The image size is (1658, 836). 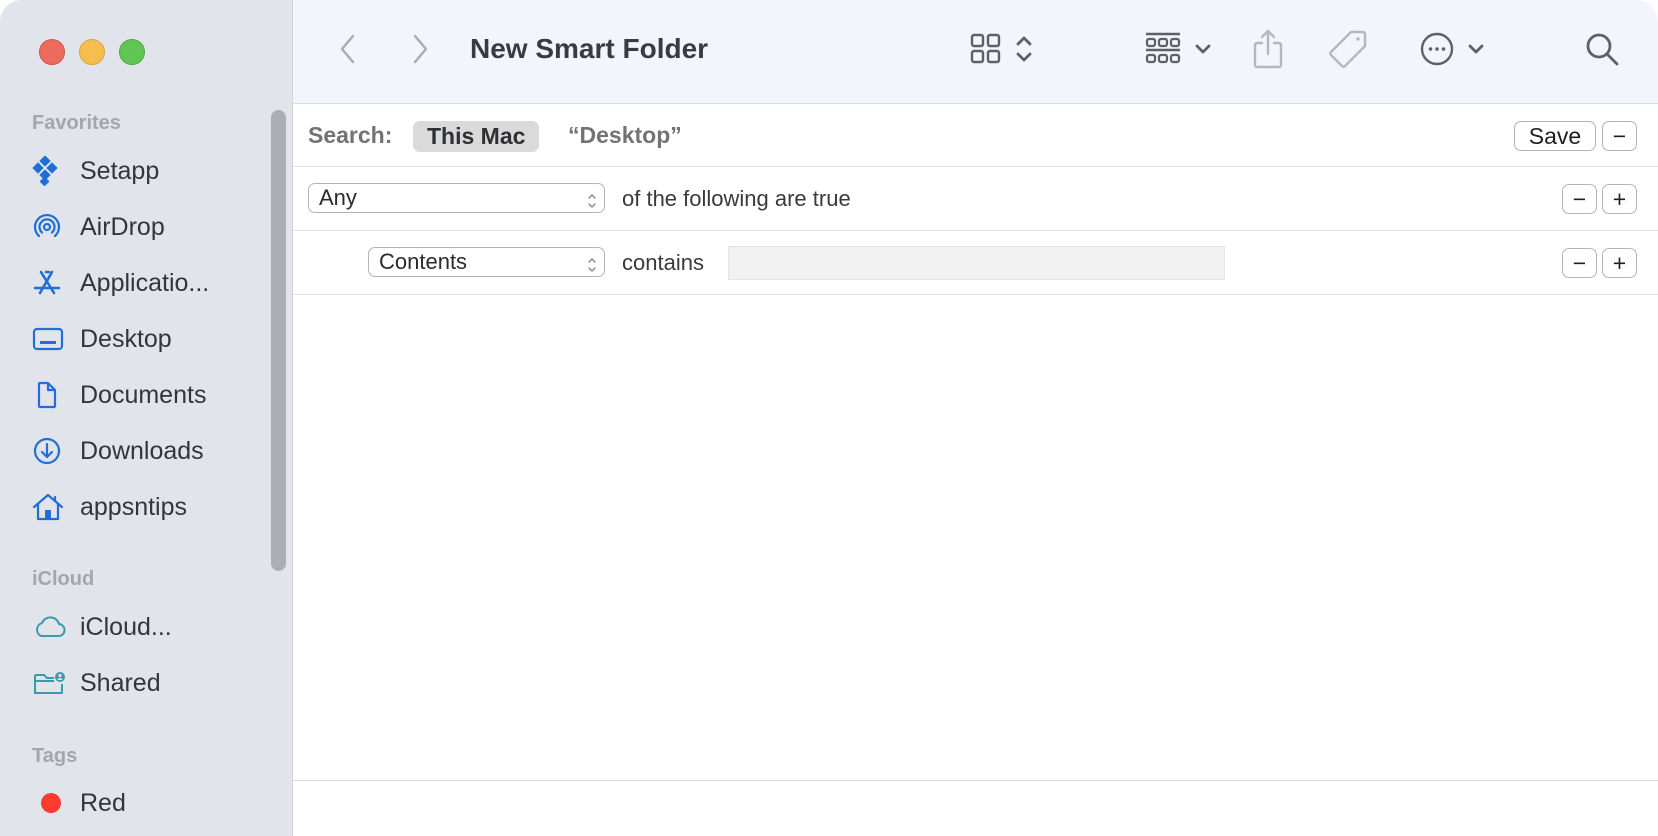 I want to click on sidebar-section-icloud: iCloud, so click(x=63, y=579).